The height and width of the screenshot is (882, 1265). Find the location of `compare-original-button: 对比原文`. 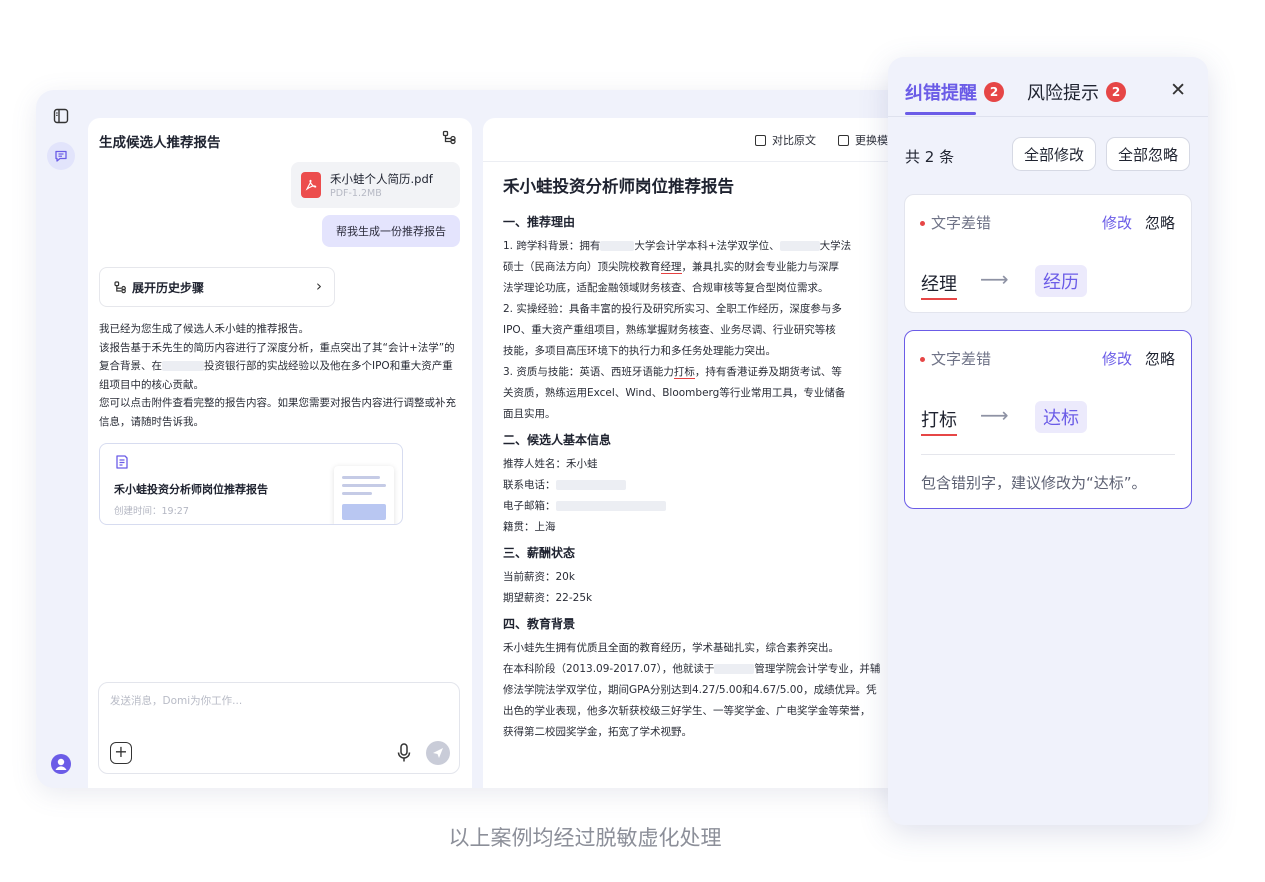

compare-original-button: 对比原文 is located at coordinates (785, 140).